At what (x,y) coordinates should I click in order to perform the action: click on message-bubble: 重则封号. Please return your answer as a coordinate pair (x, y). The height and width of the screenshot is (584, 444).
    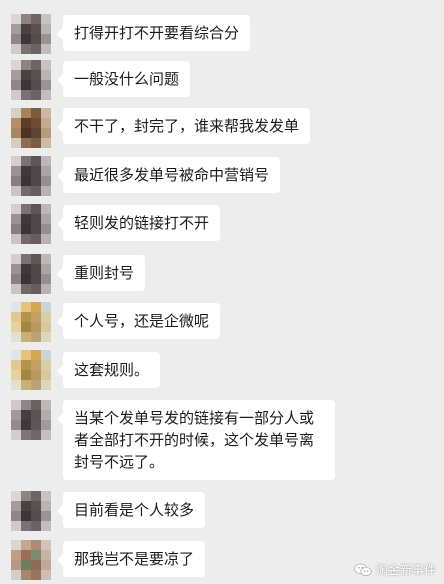
    Looking at the image, I should click on (101, 273).